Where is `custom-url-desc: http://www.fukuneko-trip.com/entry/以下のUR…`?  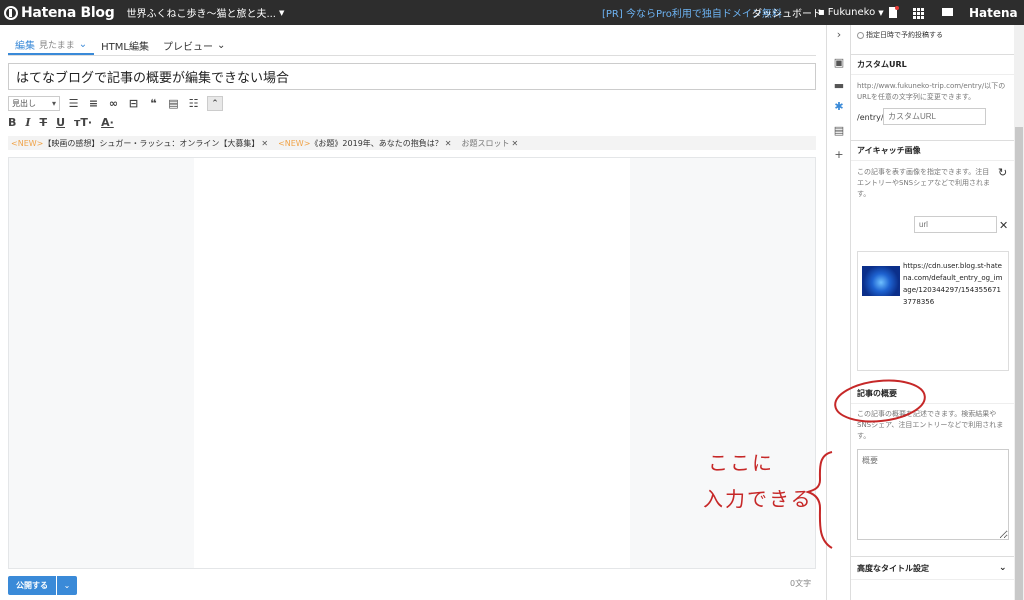
custom-url-desc: http://www.fukuneko-trip.com/entry/以下のUR… is located at coordinates (931, 91).